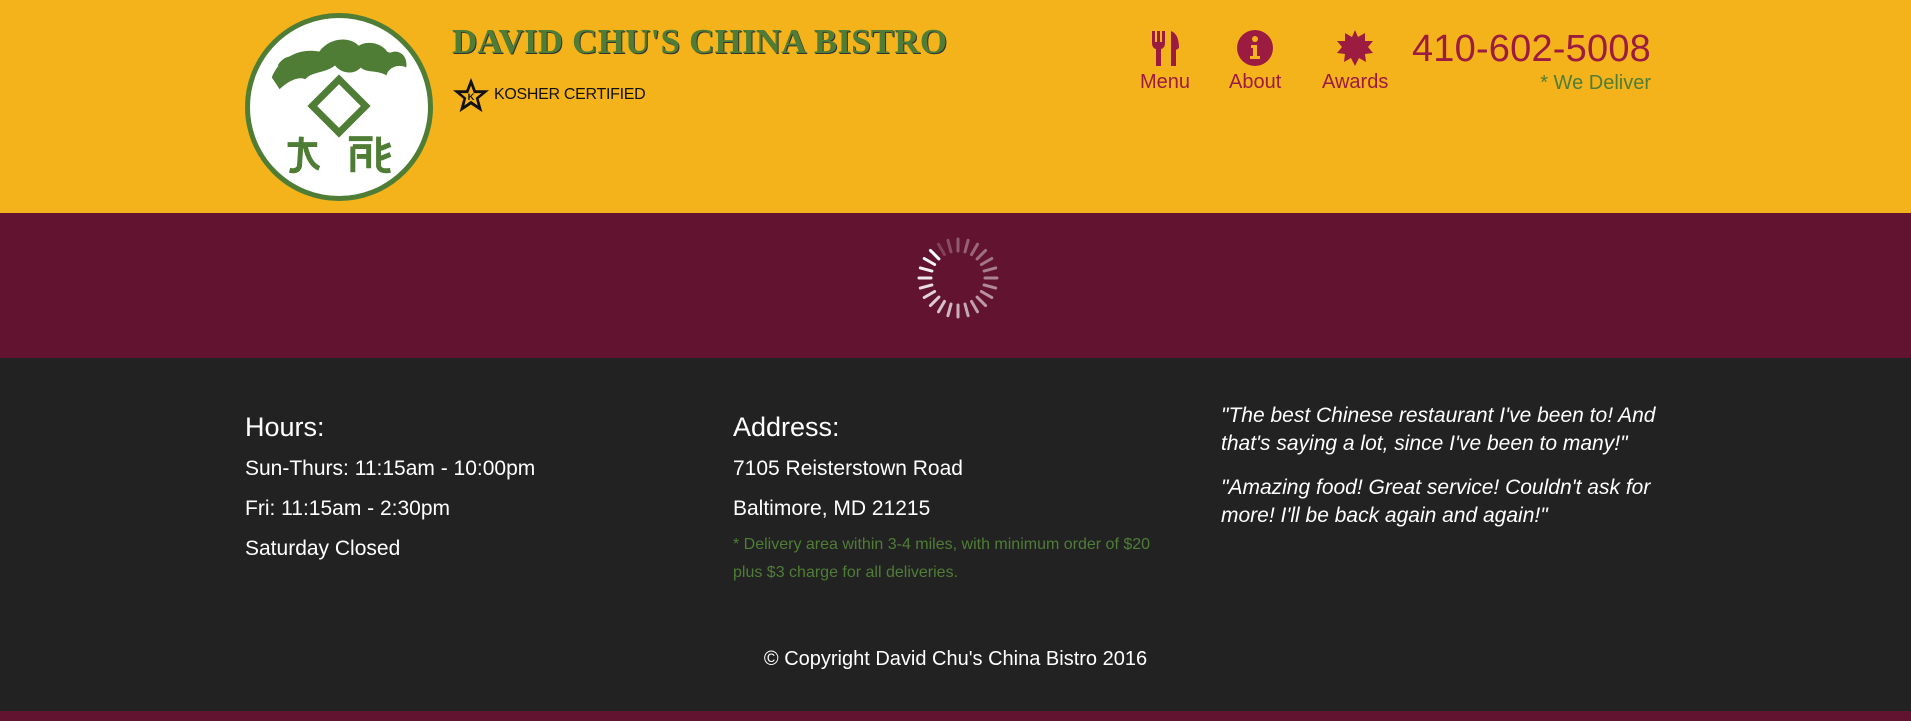 The height and width of the screenshot is (721, 1911). Describe the element at coordinates (700, 41) in the screenshot. I see `site-title: DAVID CHU'S CHINA BISTRO` at that location.